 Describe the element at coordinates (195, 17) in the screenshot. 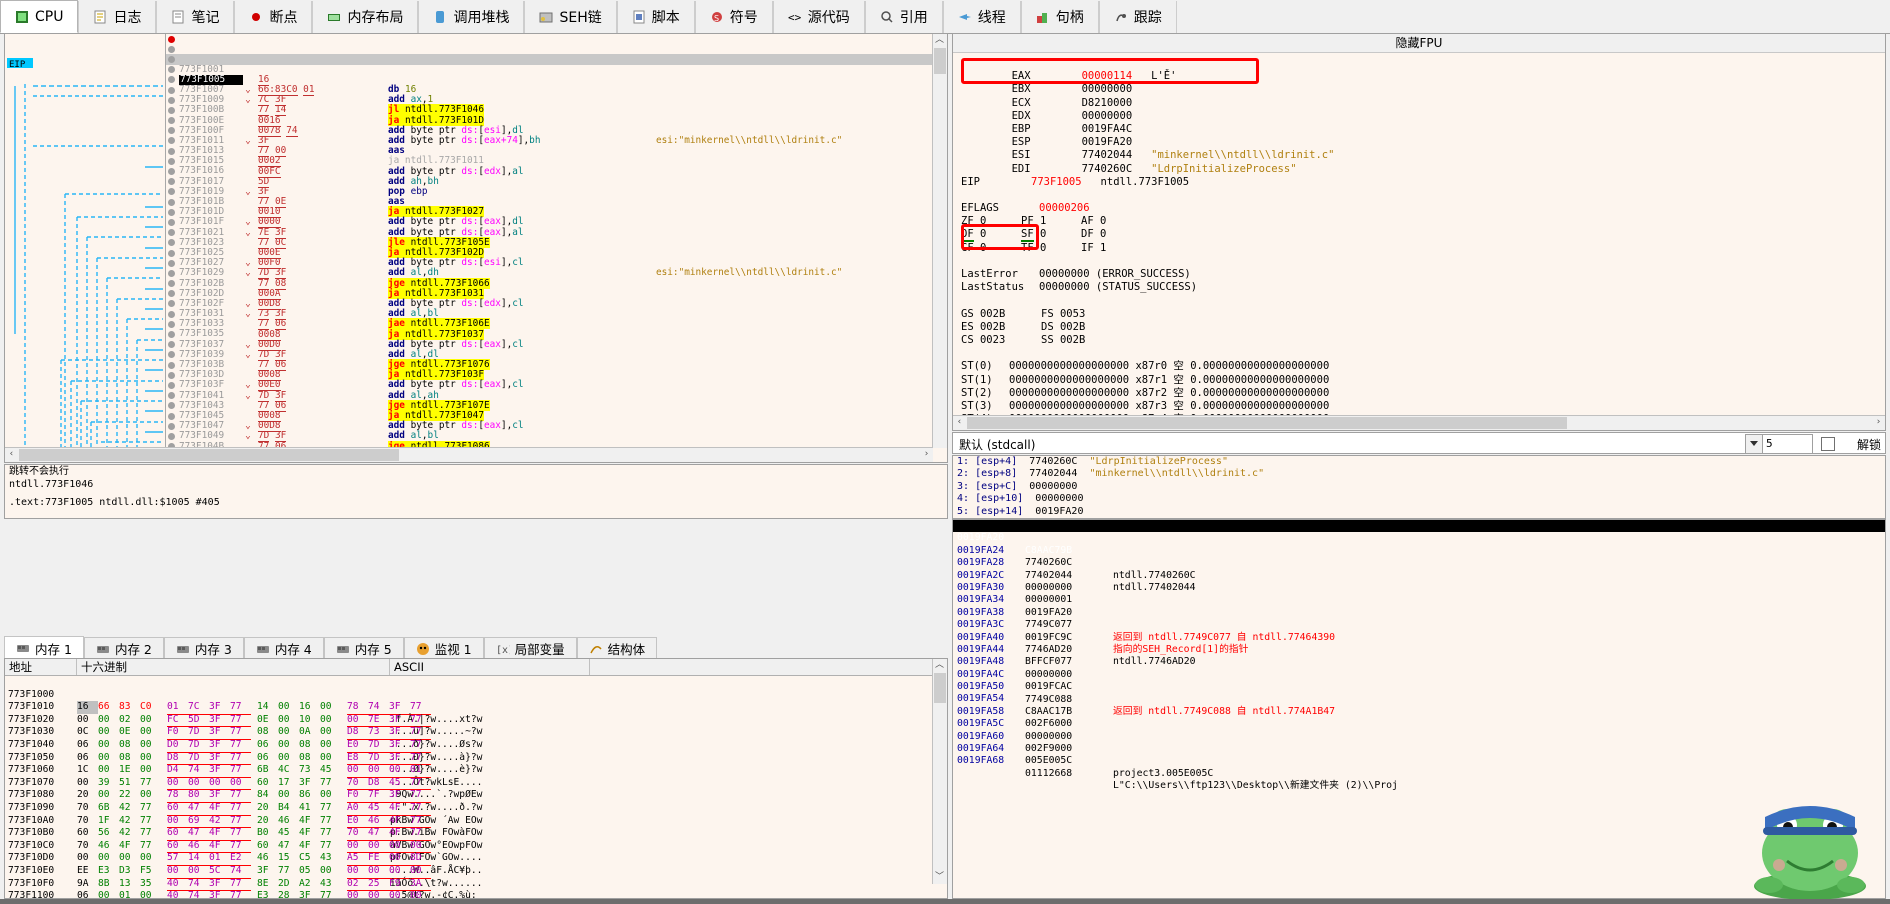

I see `tab-笔记: 笔记` at that location.